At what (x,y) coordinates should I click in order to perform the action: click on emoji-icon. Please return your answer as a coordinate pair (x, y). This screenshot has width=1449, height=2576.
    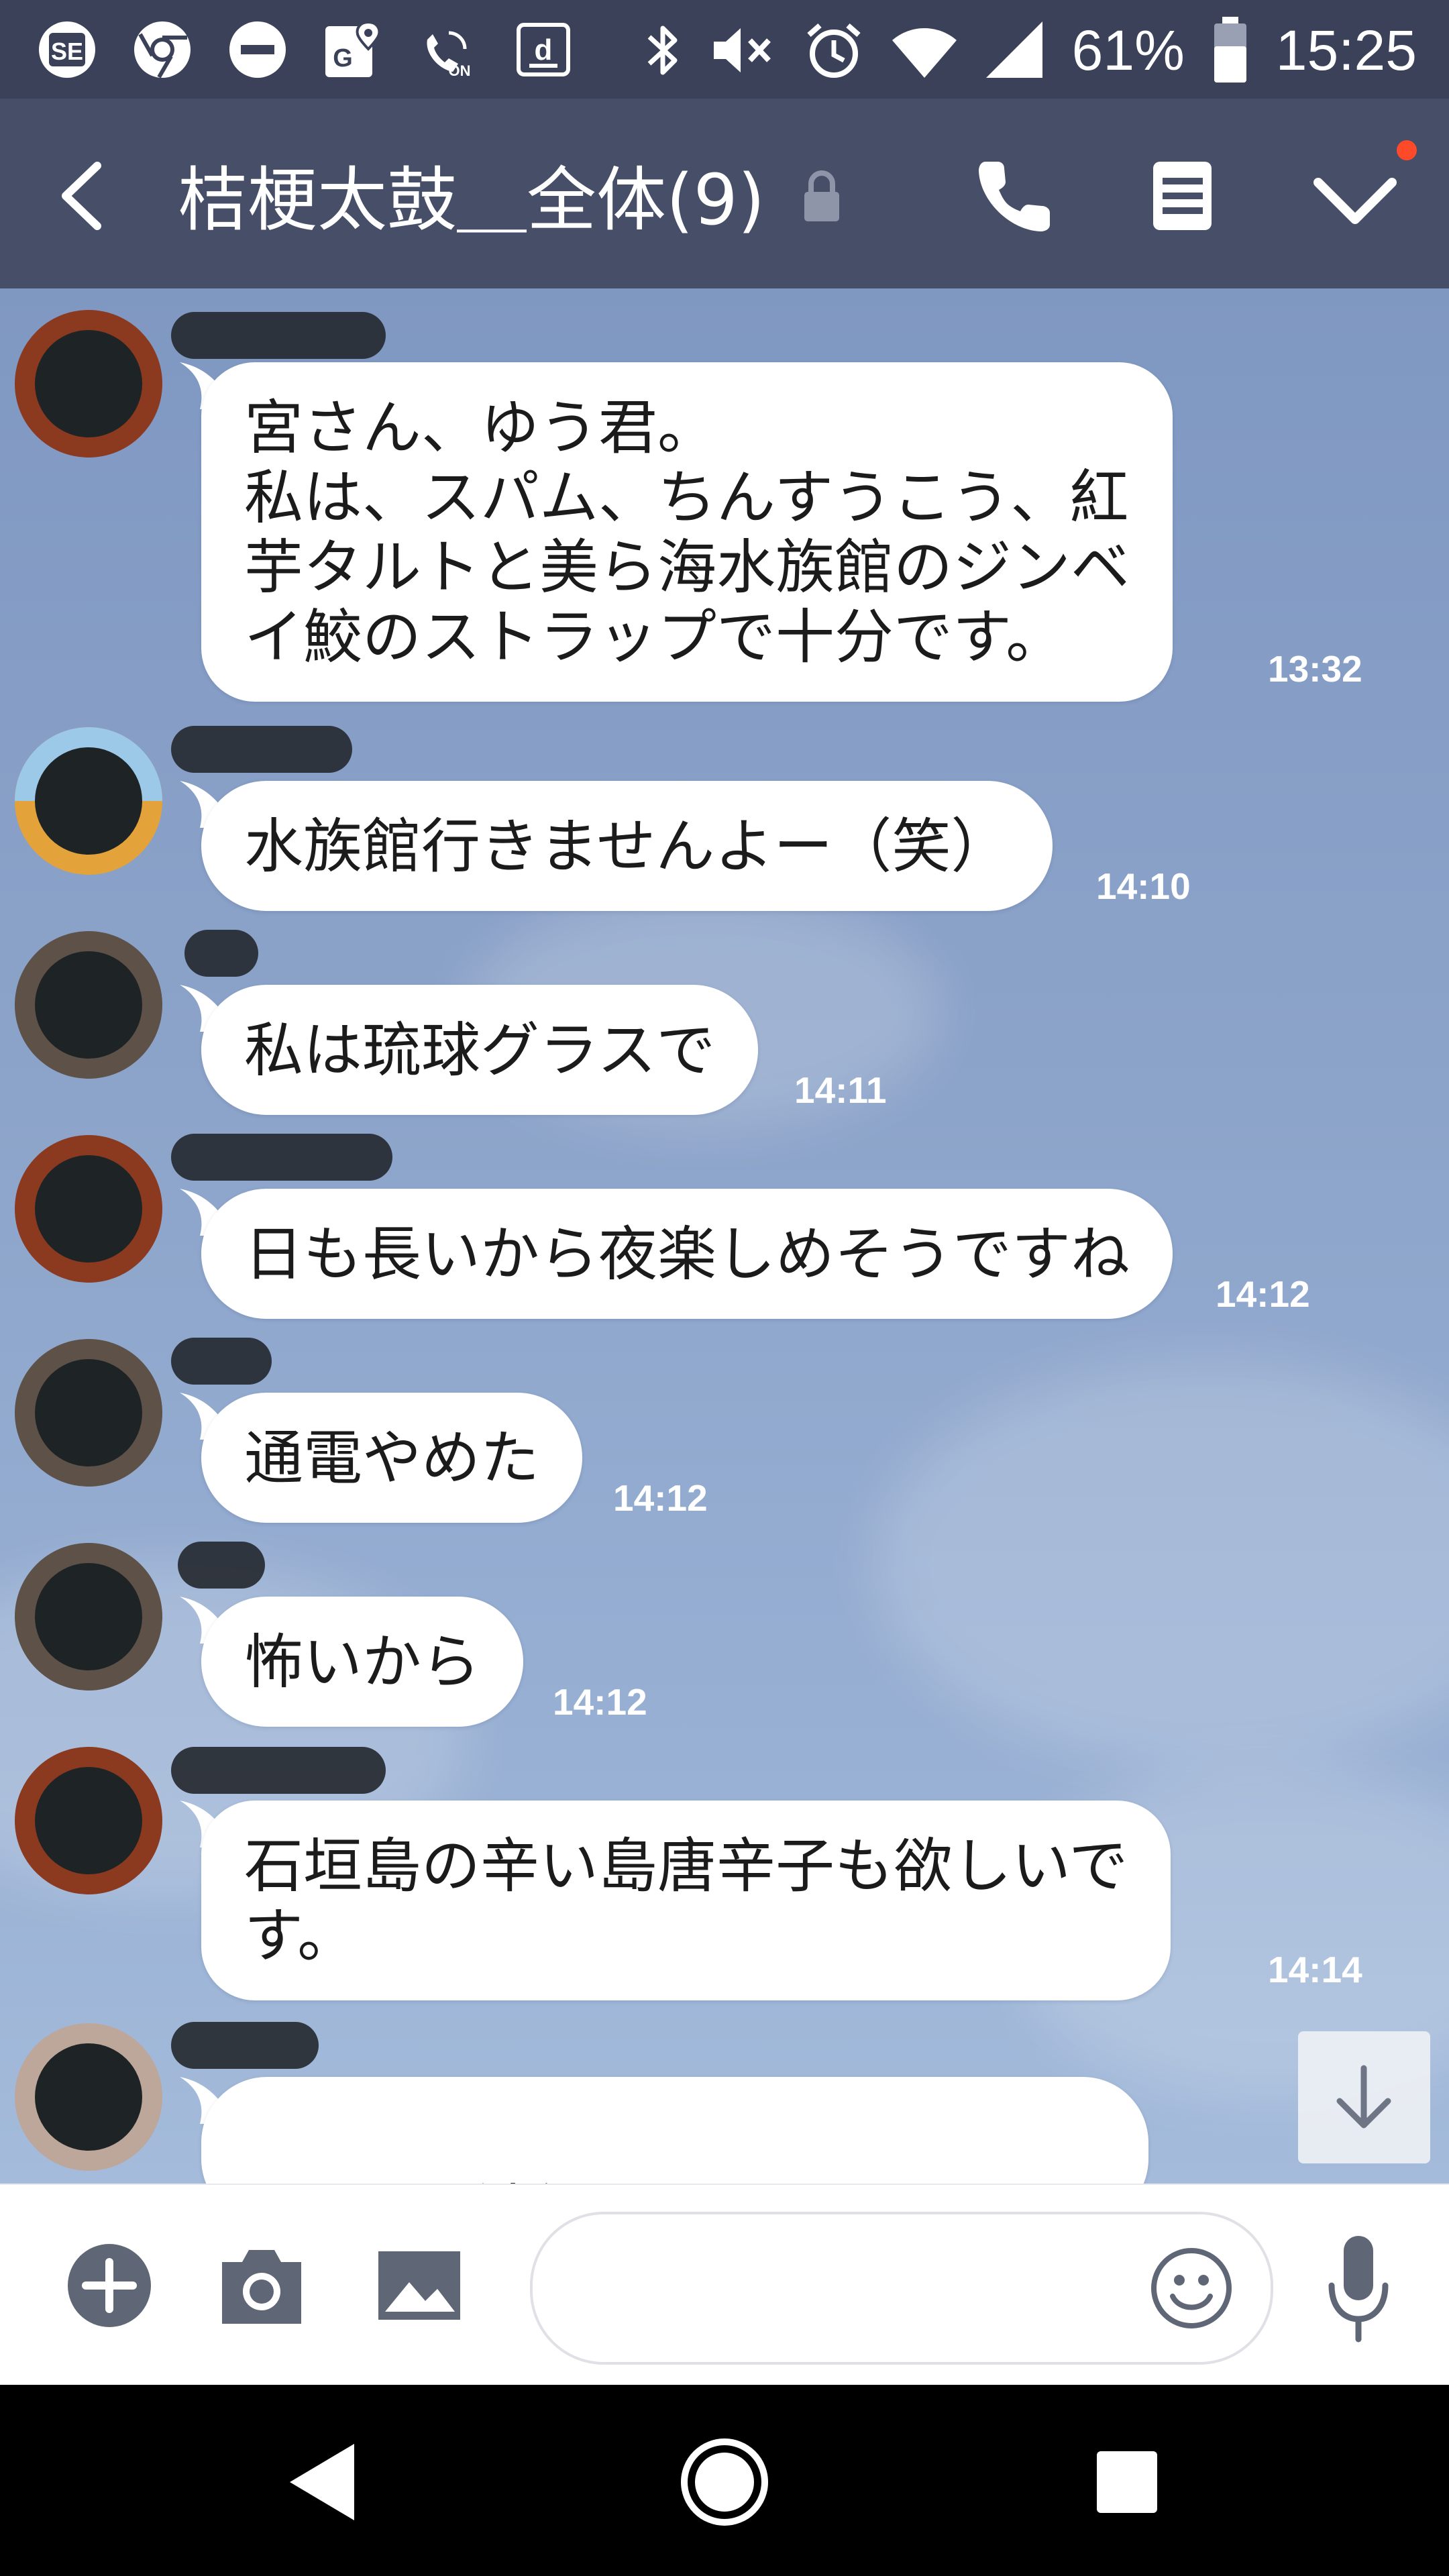
    Looking at the image, I should click on (1191, 2288).